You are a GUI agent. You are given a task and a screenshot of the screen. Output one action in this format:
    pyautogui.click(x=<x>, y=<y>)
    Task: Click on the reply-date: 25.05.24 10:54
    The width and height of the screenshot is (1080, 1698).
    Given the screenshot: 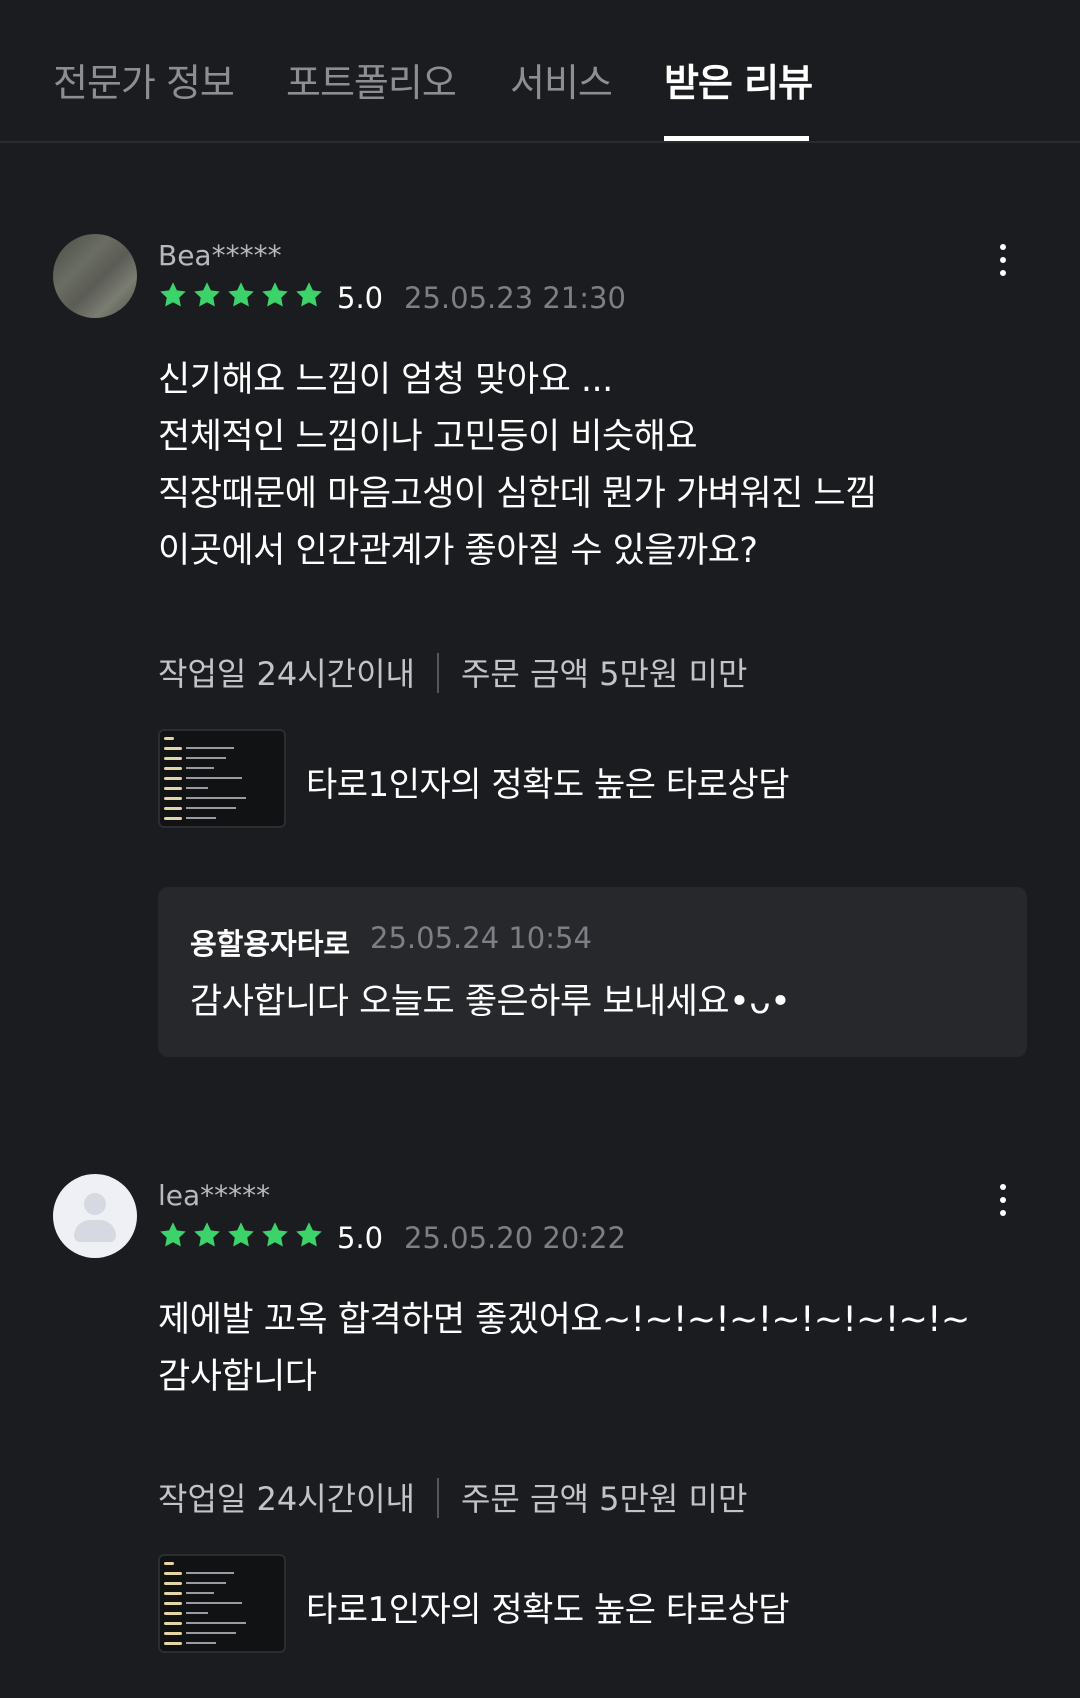 What is the action you would take?
    pyautogui.click(x=481, y=938)
    